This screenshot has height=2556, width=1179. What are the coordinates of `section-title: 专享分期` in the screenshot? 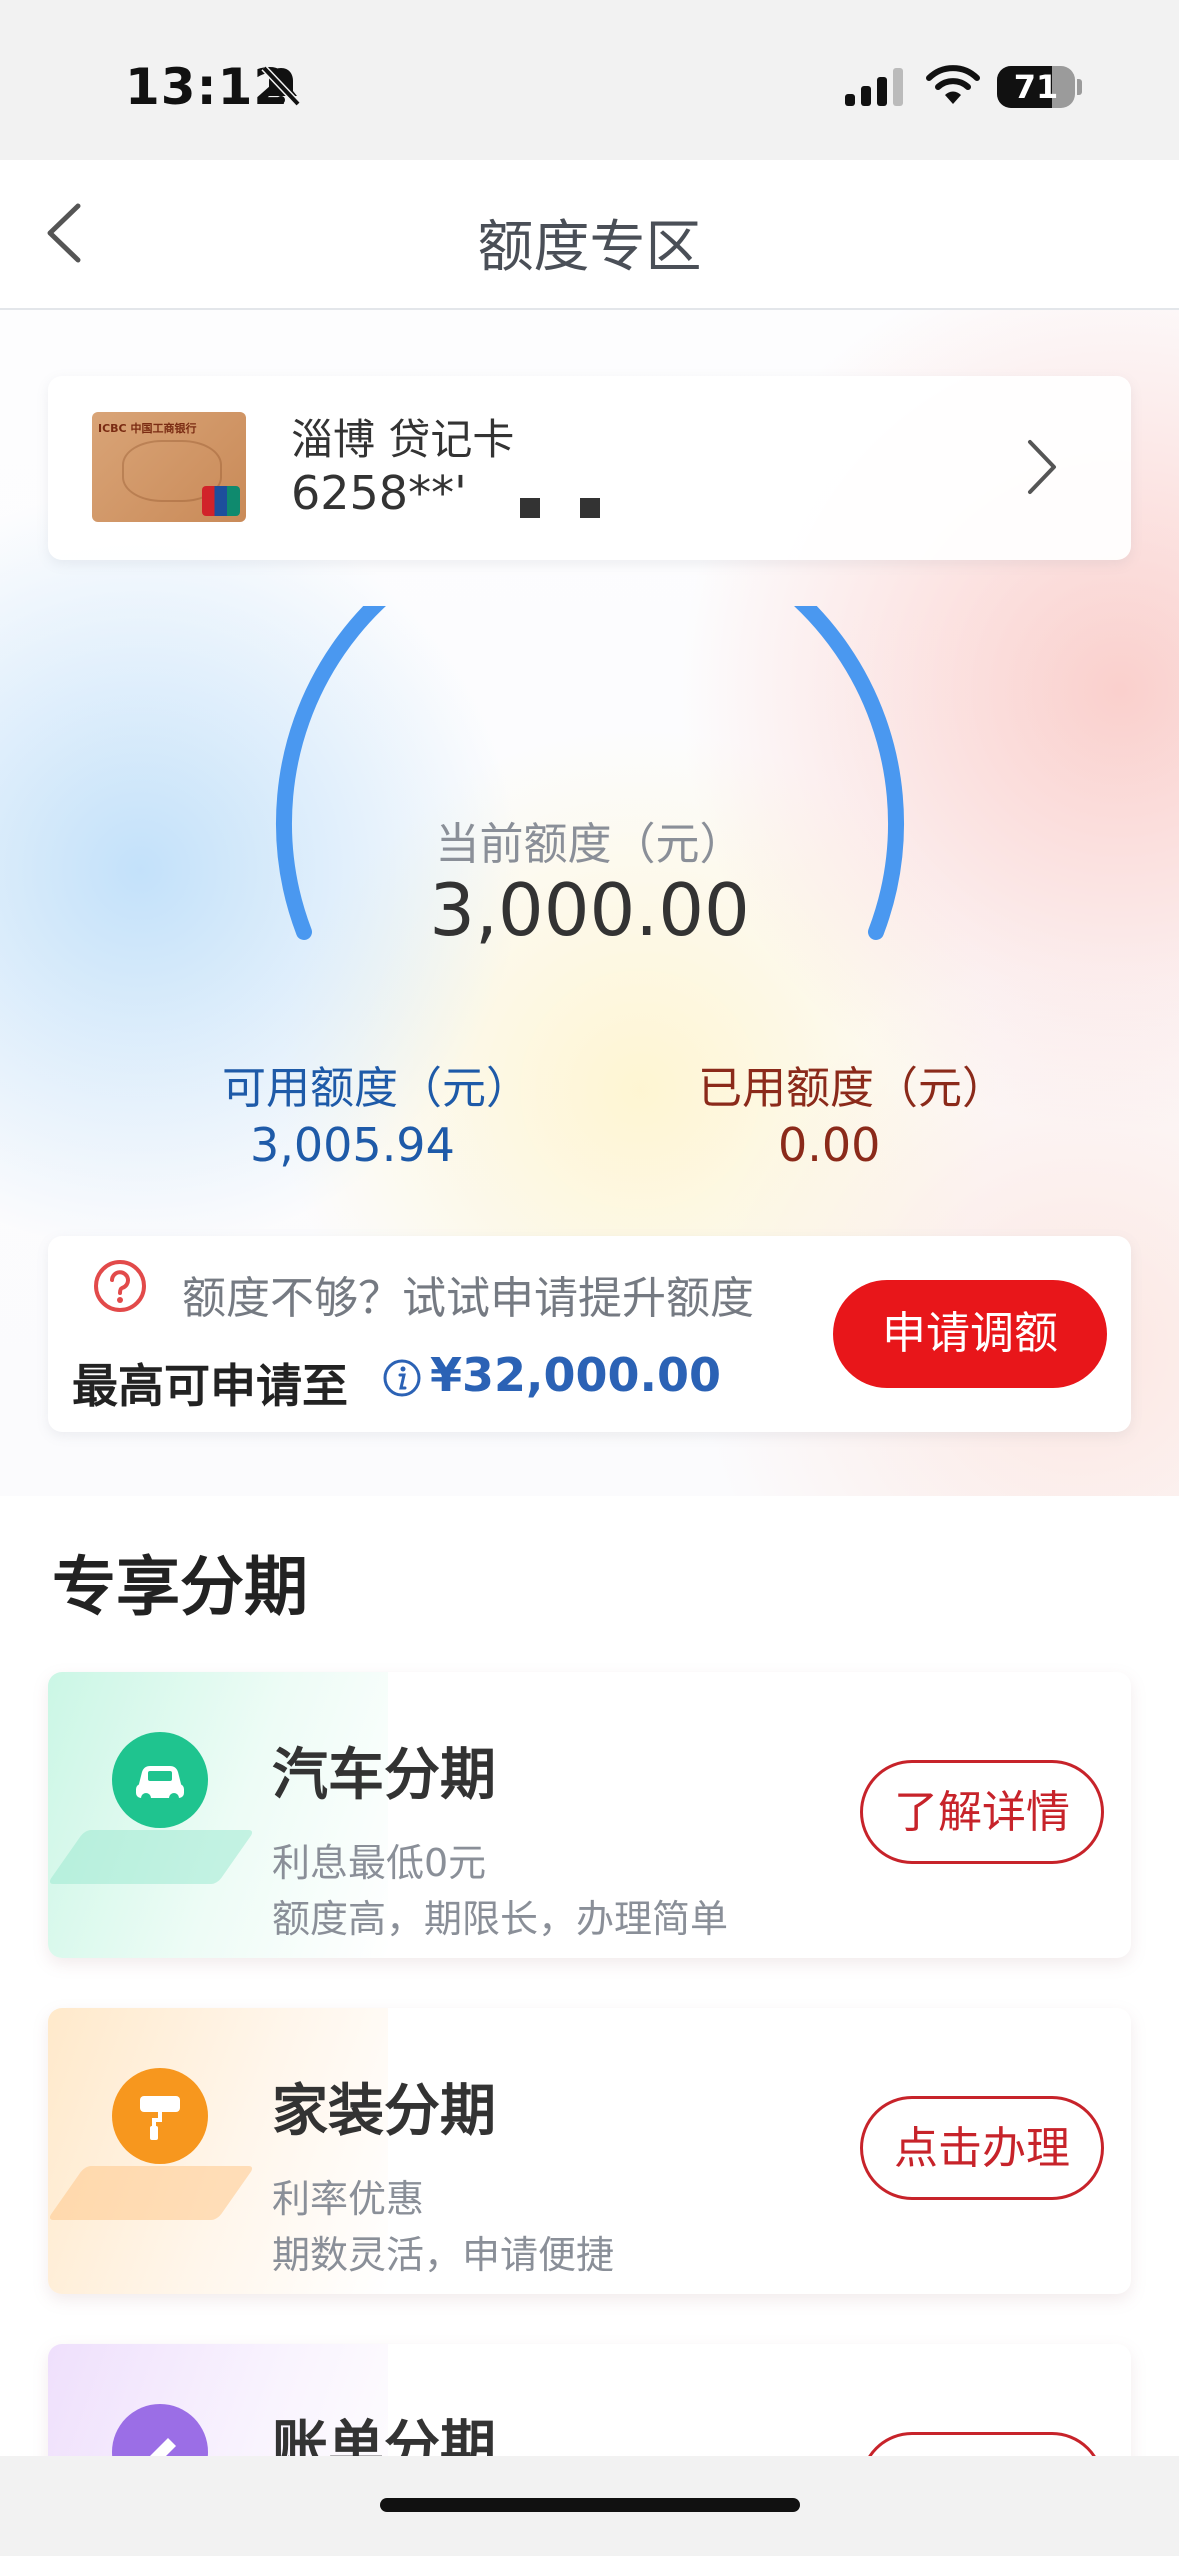 It's located at (180, 1588).